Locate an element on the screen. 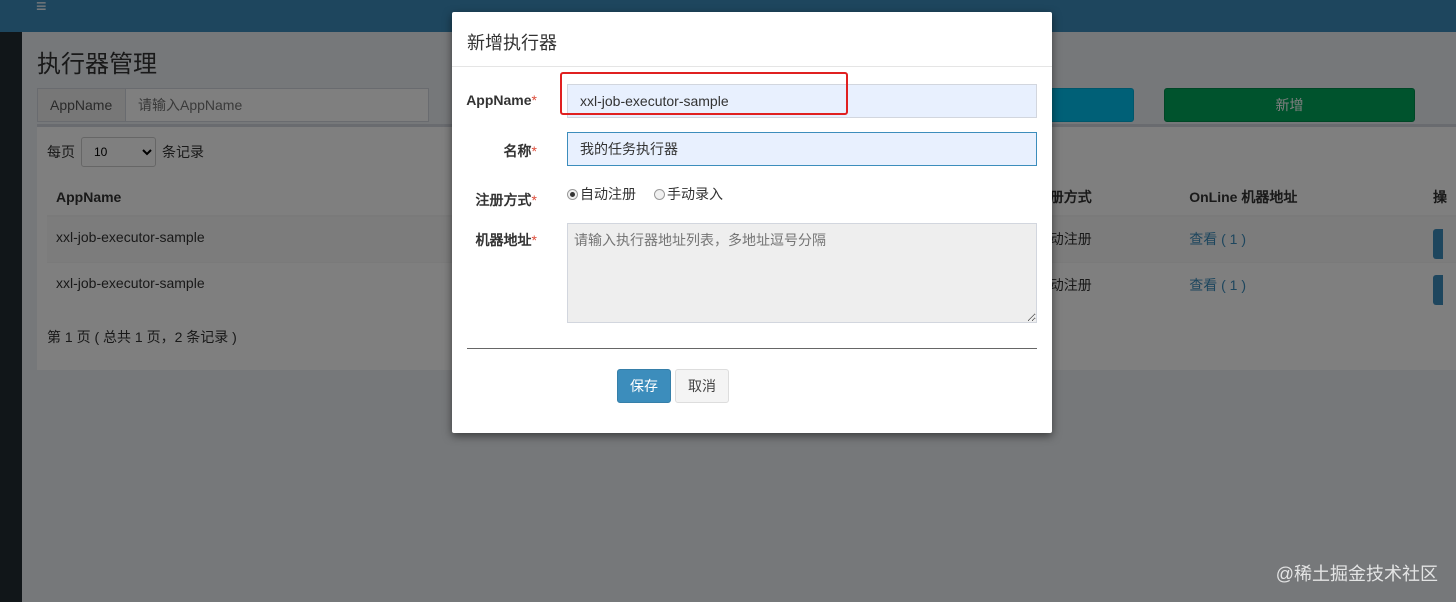 The image size is (1456, 602). reg-type-manual-radio: 手动录入 is located at coordinates (688, 194).